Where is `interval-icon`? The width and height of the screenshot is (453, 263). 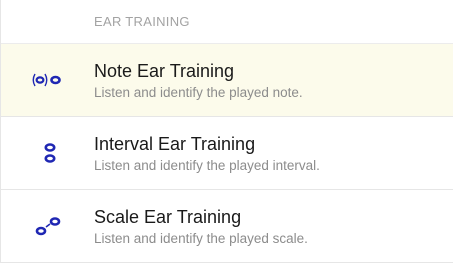
interval-icon is located at coordinates (50, 153).